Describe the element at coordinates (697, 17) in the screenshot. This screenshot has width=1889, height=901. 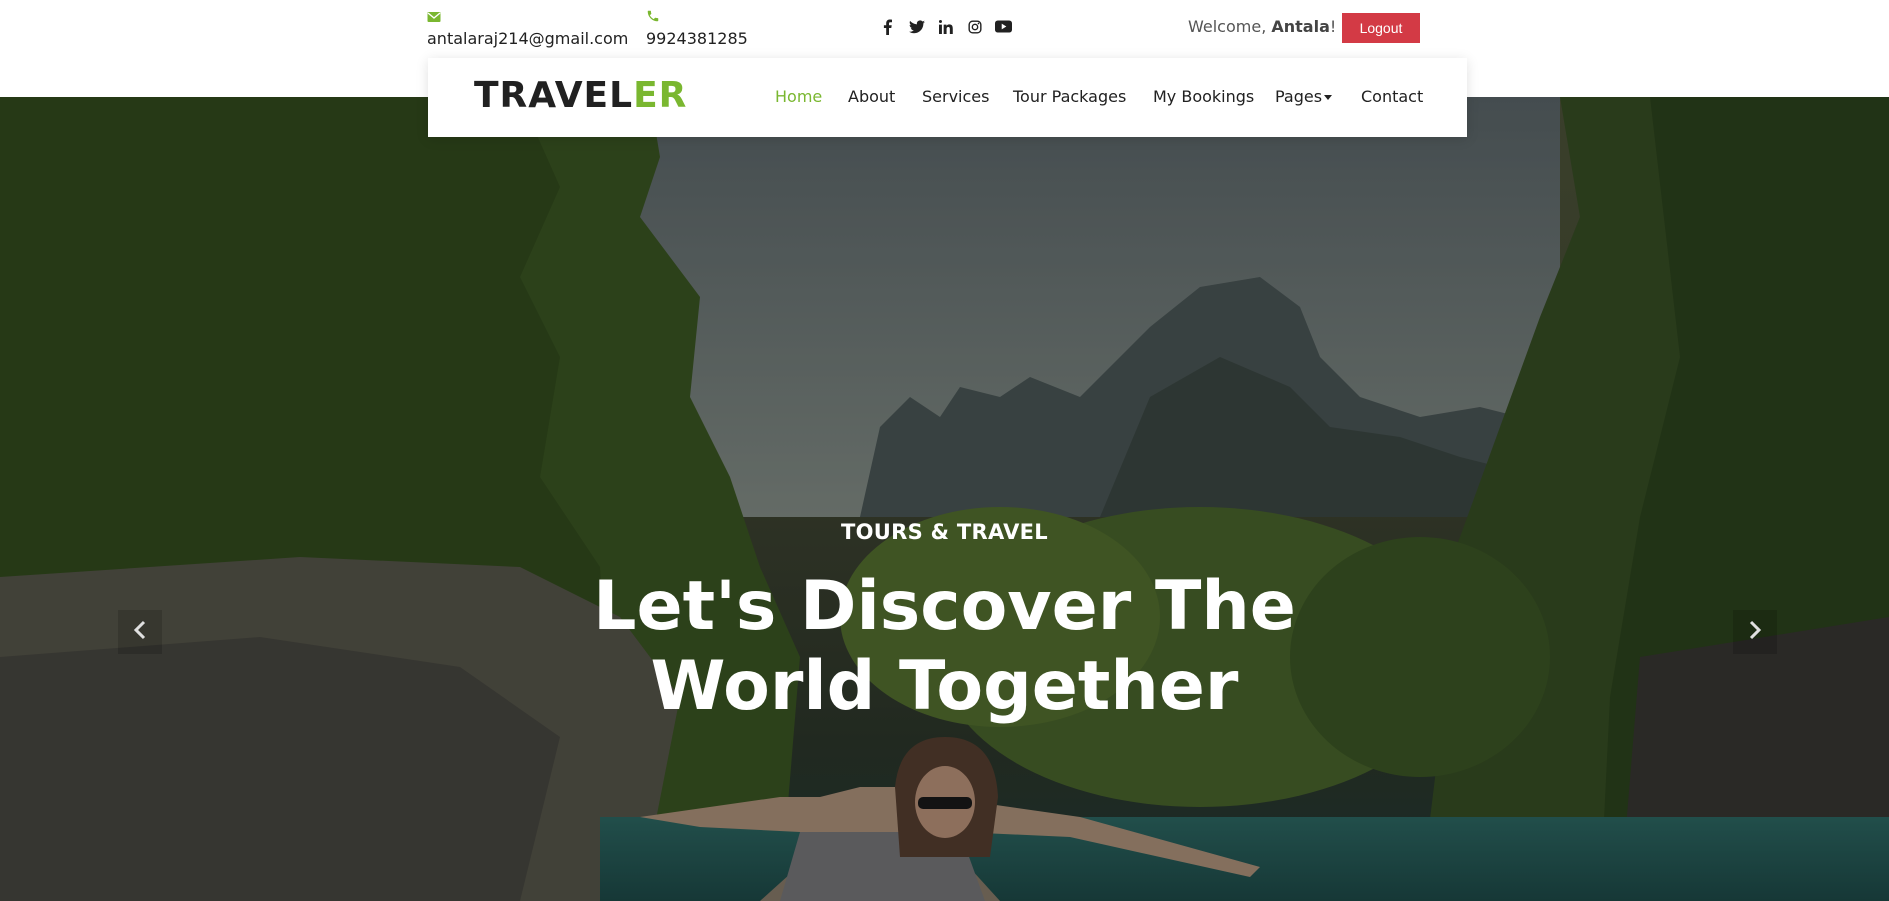
I see `phone-icon` at that location.